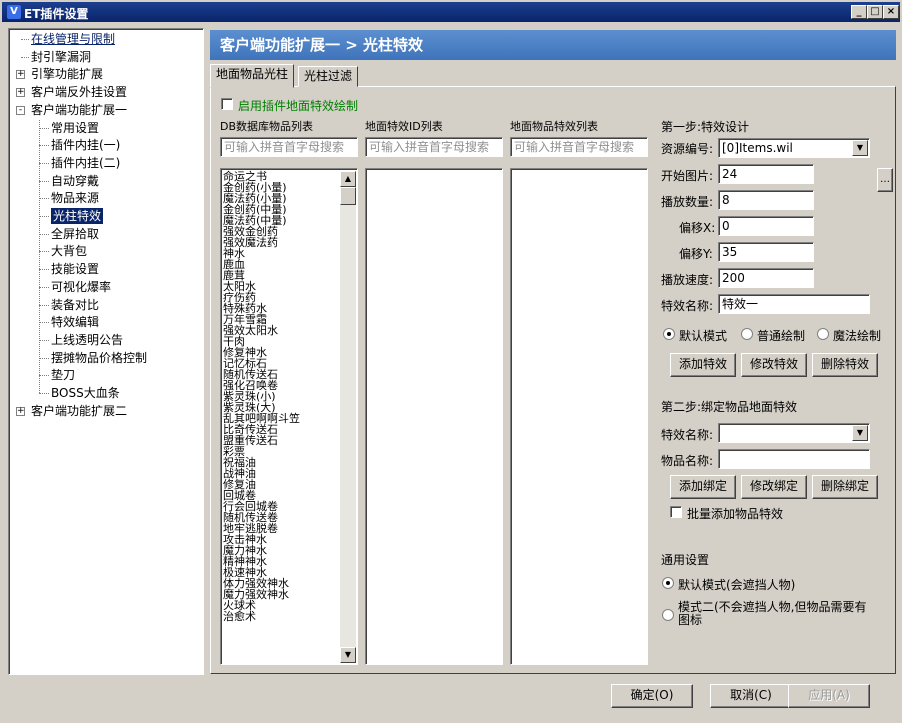  Describe the element at coordinates (766, 252) in the screenshot. I see `offset-y-input: 35` at that location.